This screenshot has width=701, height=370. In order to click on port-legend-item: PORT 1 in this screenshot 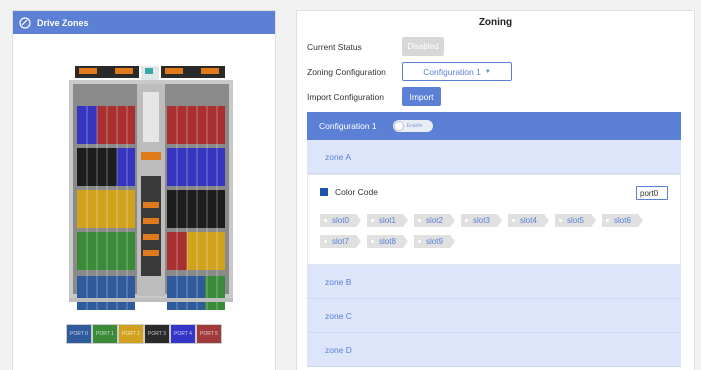, I will do `click(105, 334)`.